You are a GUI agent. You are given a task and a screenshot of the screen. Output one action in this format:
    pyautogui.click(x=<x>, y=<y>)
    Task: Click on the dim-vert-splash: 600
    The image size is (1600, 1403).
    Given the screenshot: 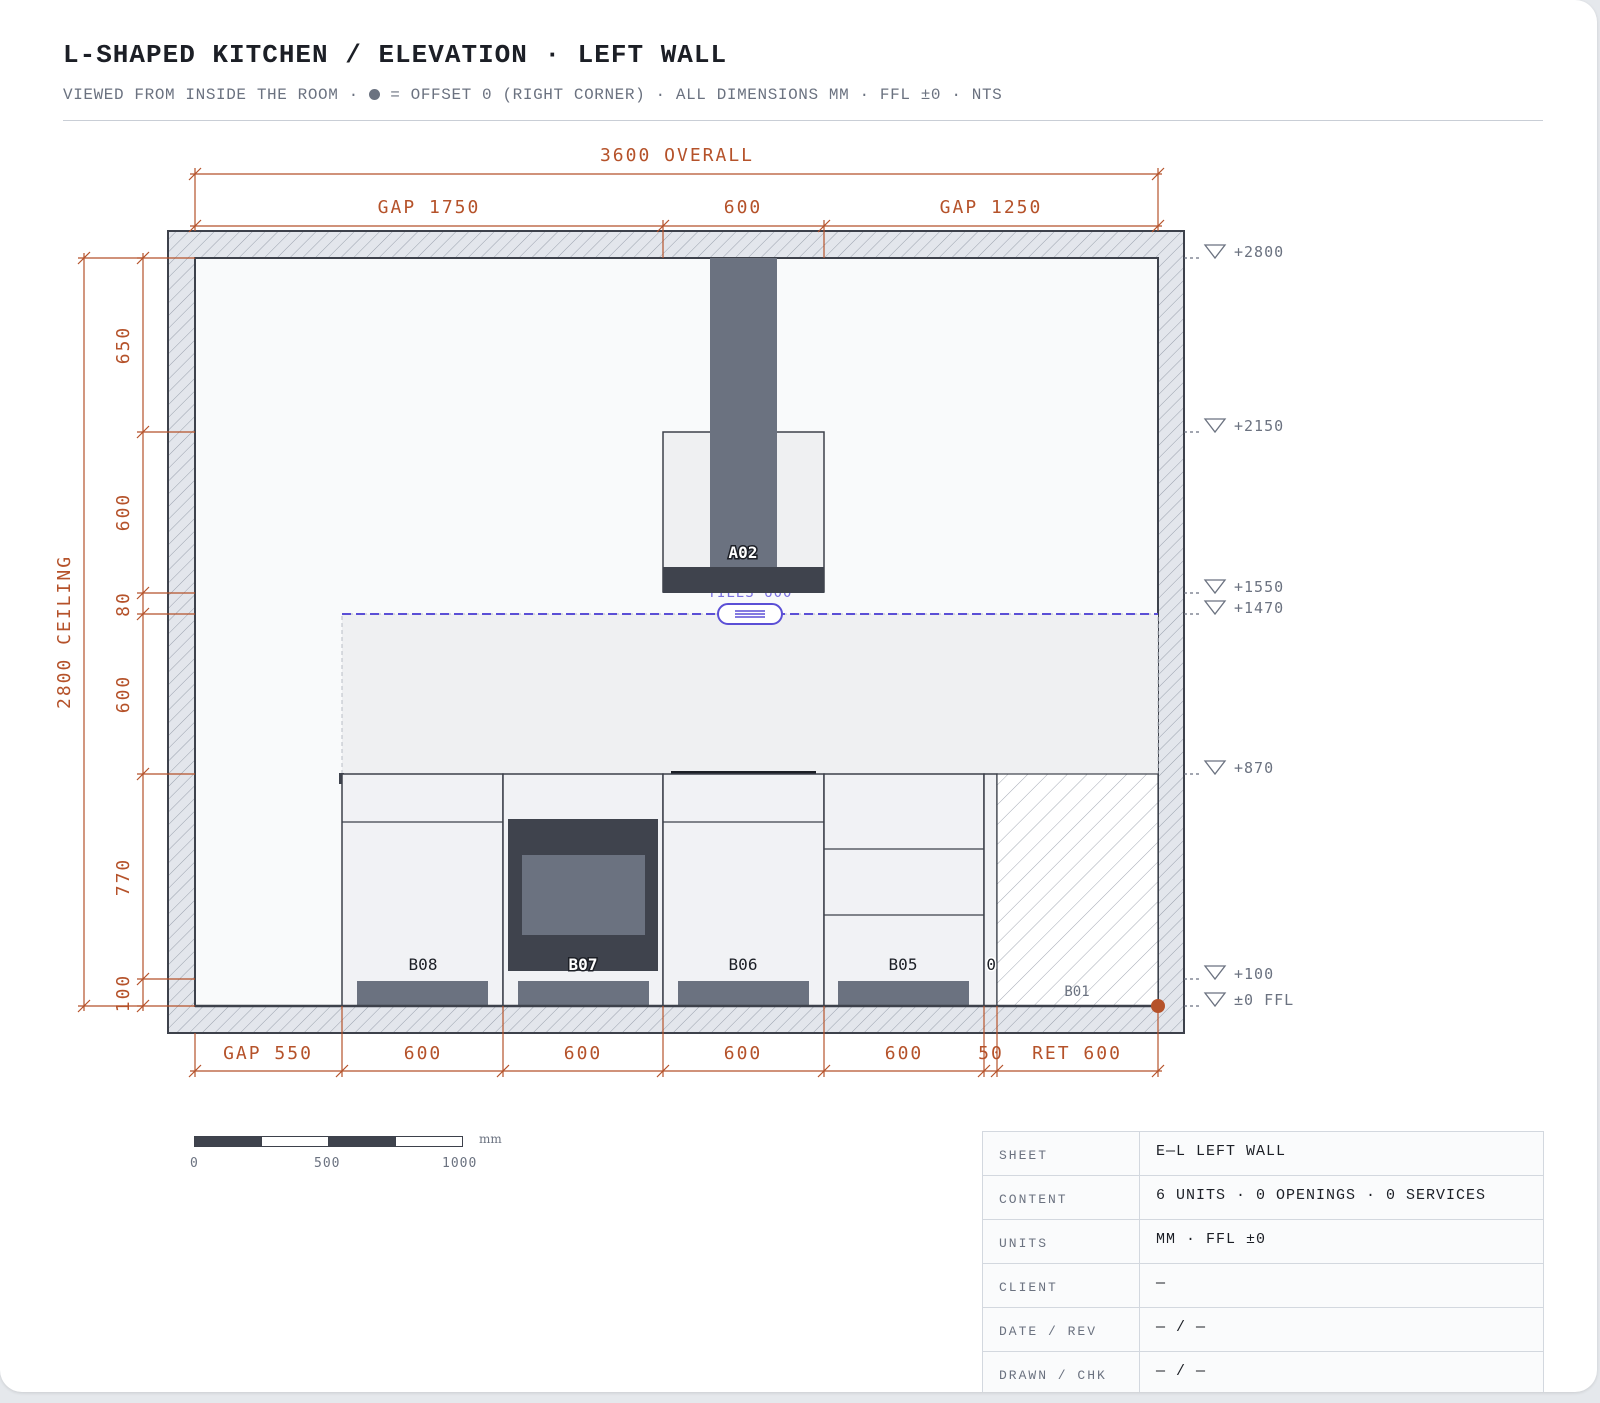 What is the action you would take?
    pyautogui.click(x=123, y=694)
    